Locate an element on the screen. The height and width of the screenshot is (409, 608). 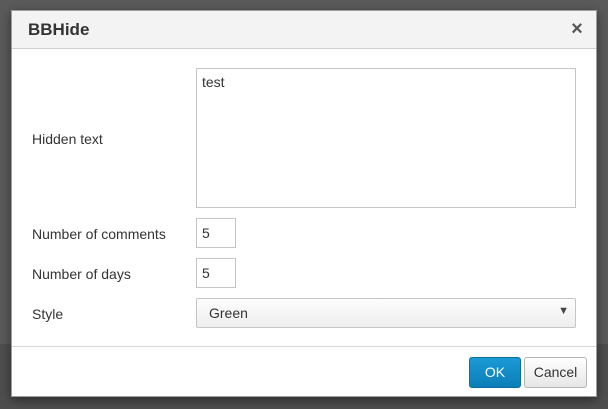
chevron-down-icon: ▼ is located at coordinates (563, 311).